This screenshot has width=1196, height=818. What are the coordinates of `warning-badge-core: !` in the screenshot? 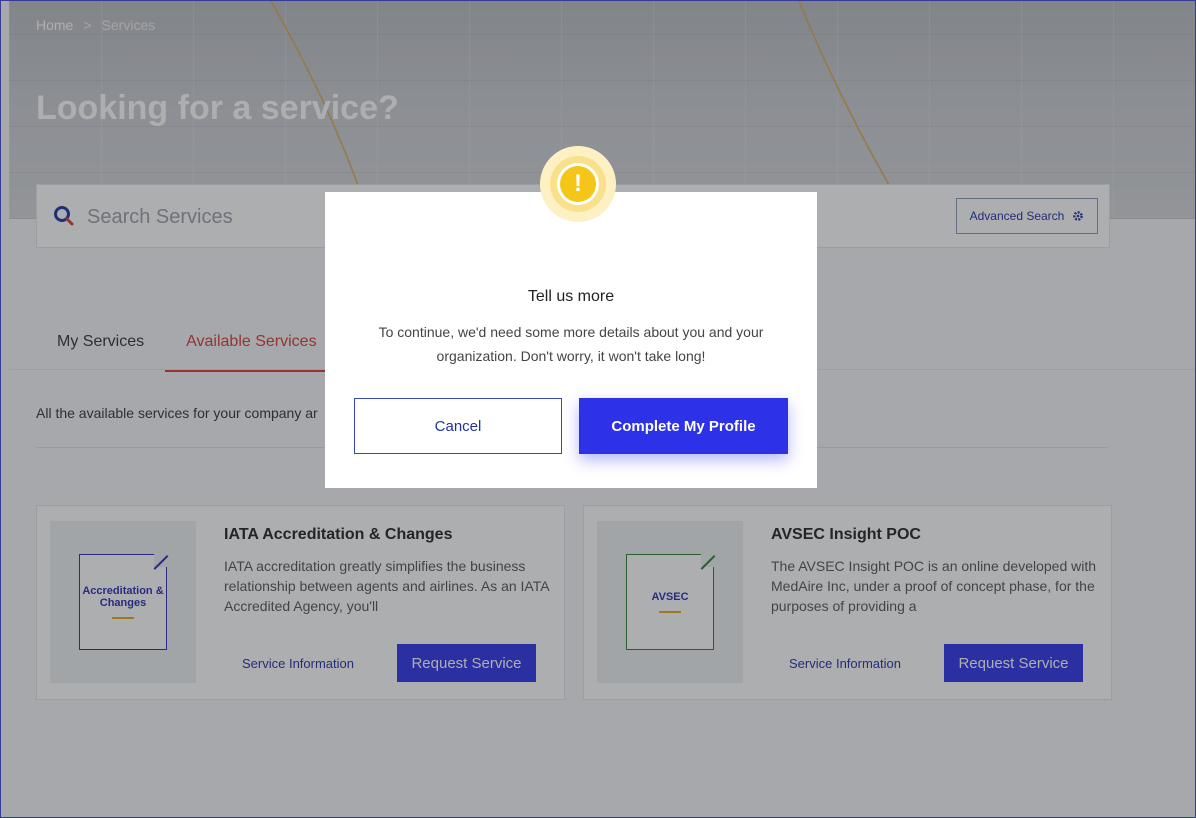 It's located at (578, 184).